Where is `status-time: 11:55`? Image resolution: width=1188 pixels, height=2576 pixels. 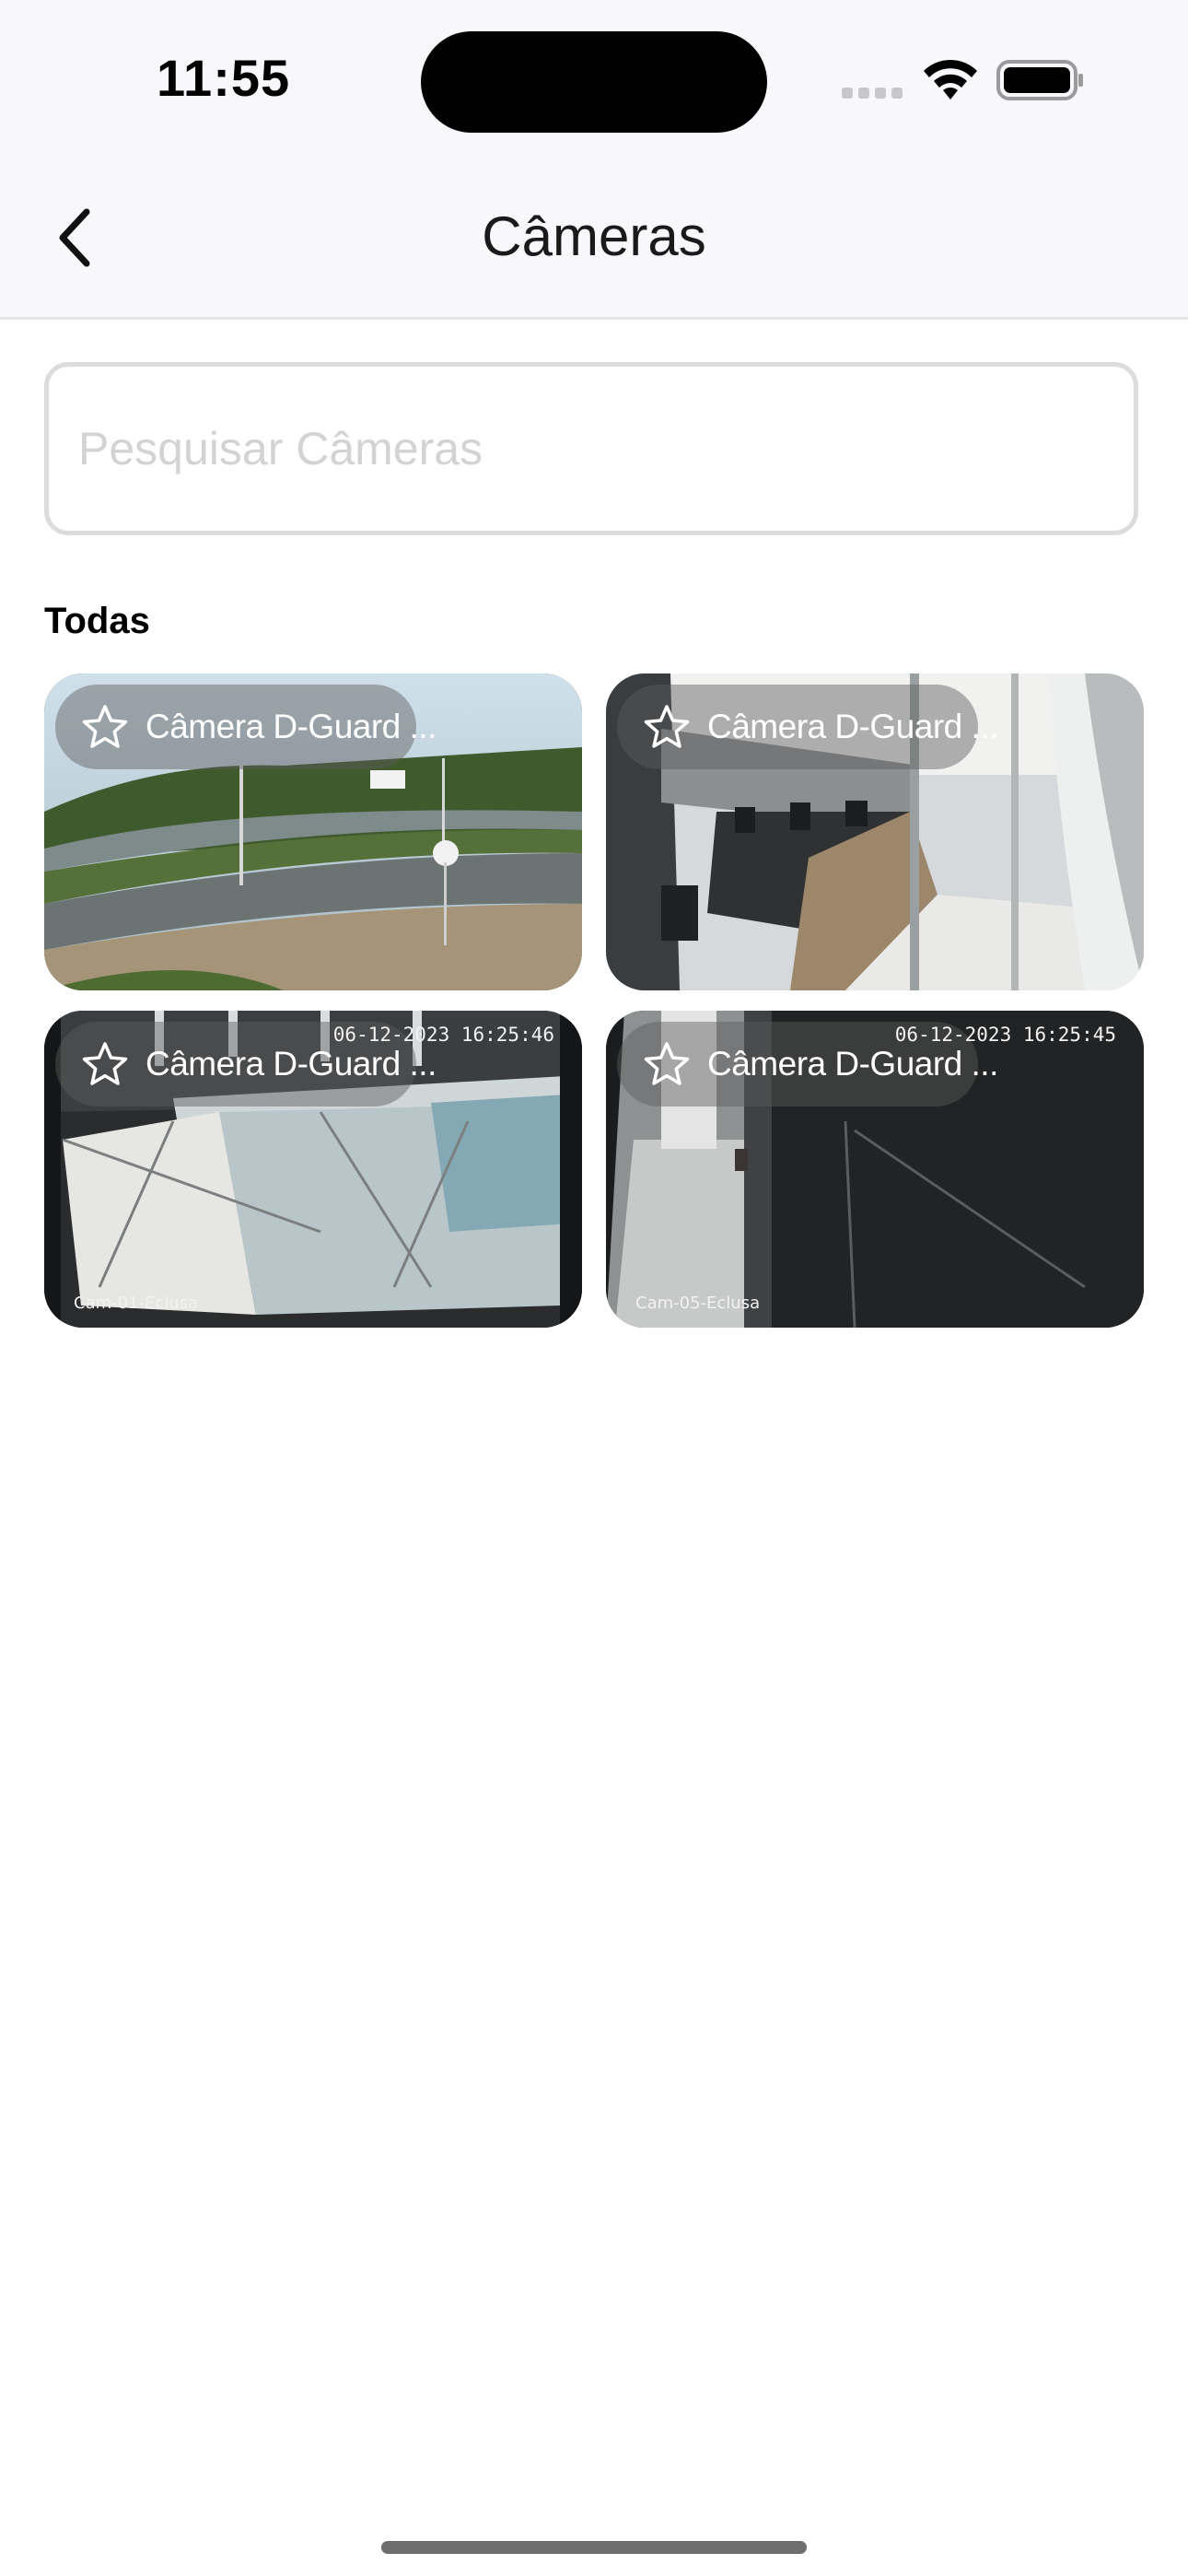 status-time: 11:55 is located at coordinates (224, 78).